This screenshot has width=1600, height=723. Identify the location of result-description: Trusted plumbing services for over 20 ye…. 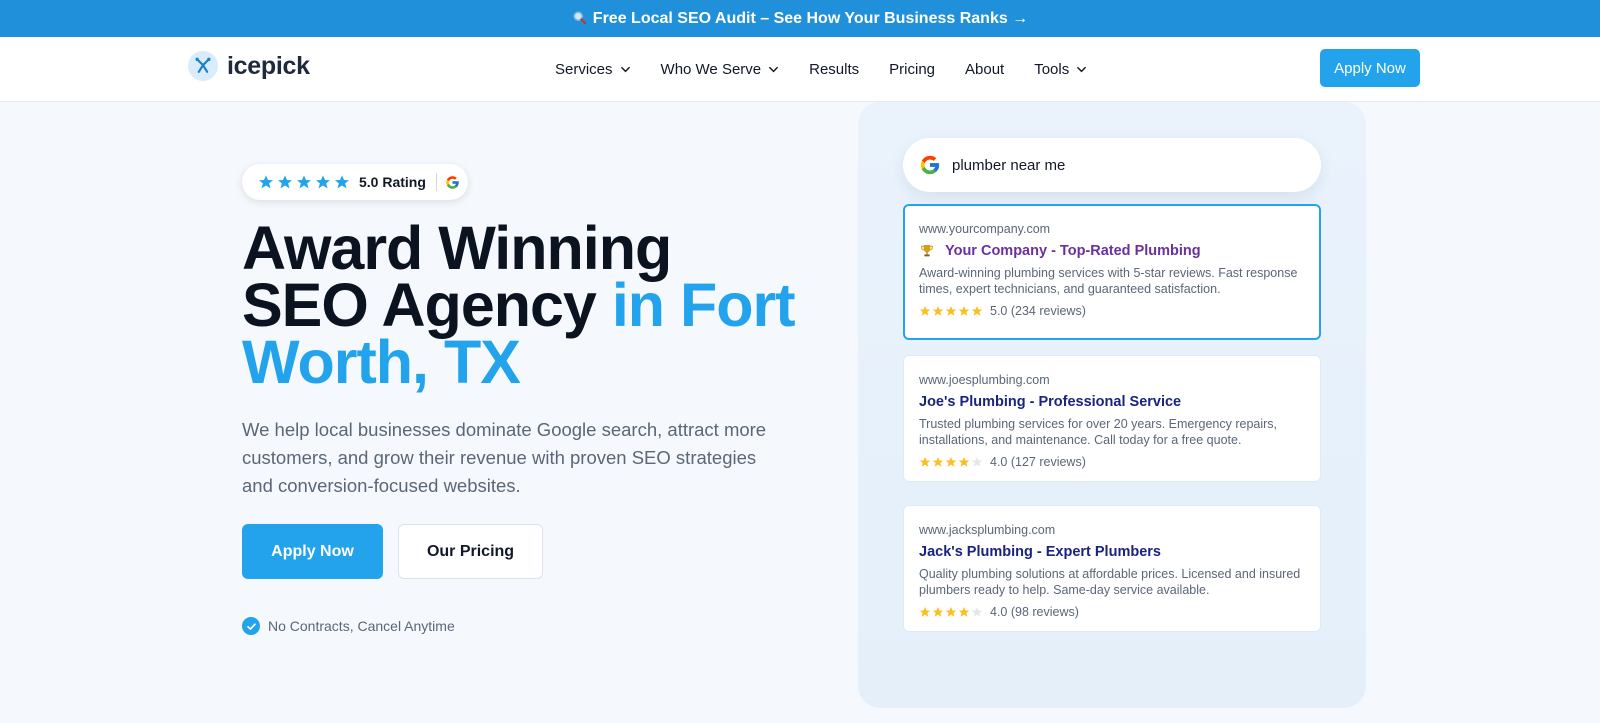
(1098, 432).